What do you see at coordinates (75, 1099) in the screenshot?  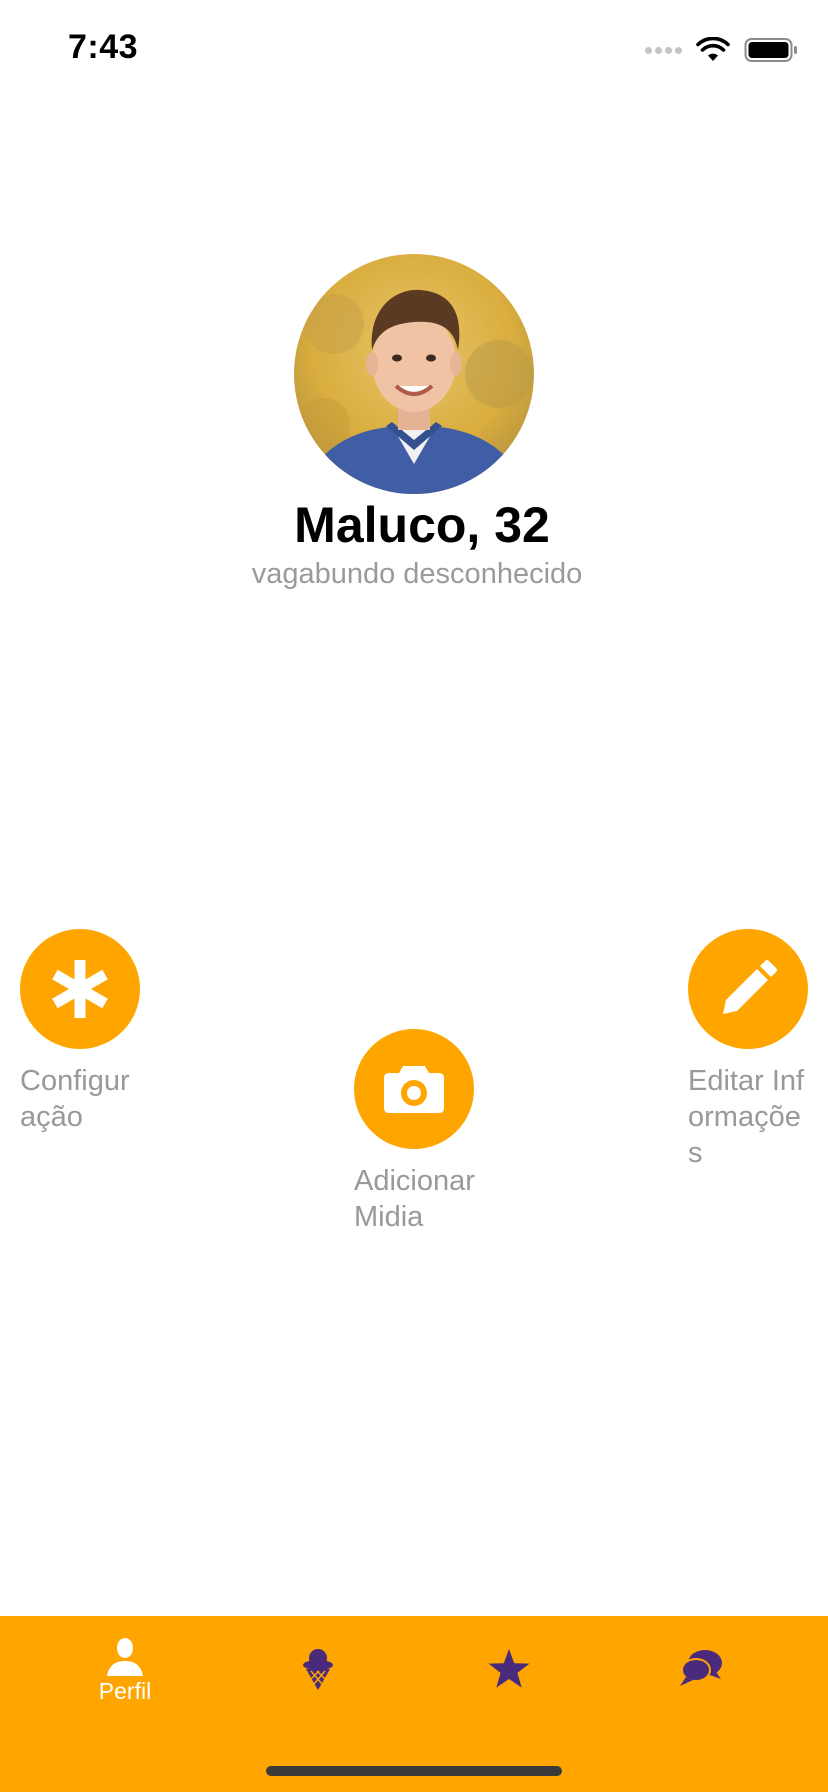 I see `settings-label: Configuração` at bounding box center [75, 1099].